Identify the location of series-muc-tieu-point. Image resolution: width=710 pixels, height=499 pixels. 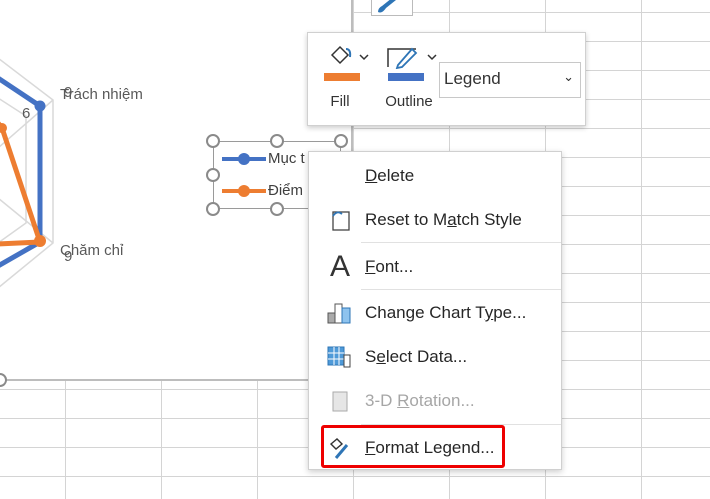
(40, 106).